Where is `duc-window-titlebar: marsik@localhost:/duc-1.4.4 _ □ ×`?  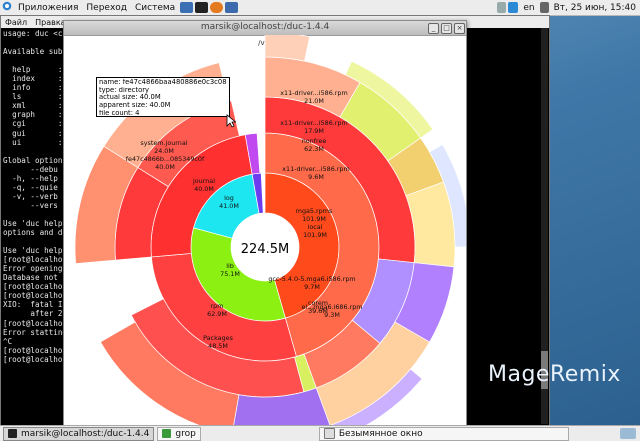 duc-window-titlebar: marsik@localhost:/duc-1.4.4 _ □ × is located at coordinates (265, 28).